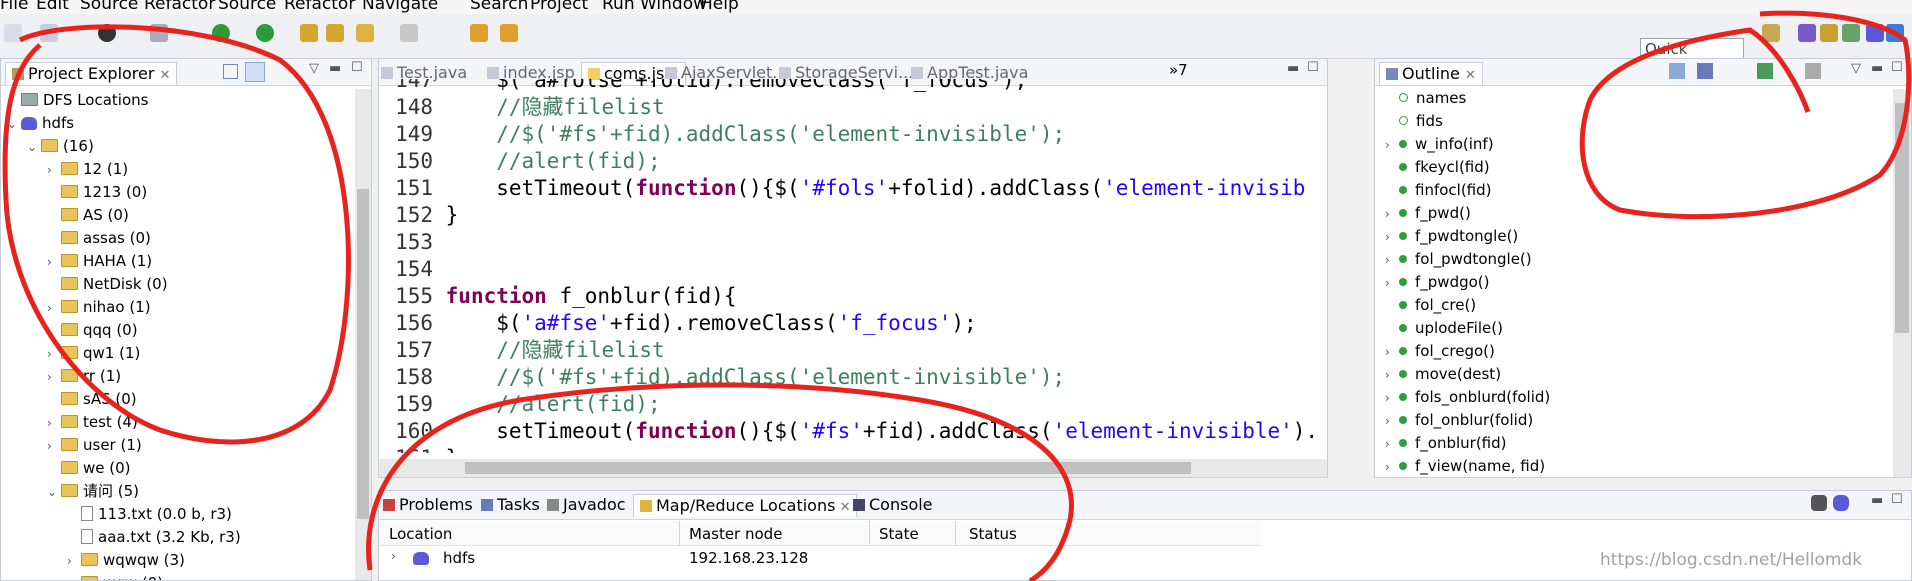 The width and height of the screenshot is (1912, 581). What do you see at coordinates (720, 481) in the screenshot?
I see `red-circle-bottom` at bounding box center [720, 481].